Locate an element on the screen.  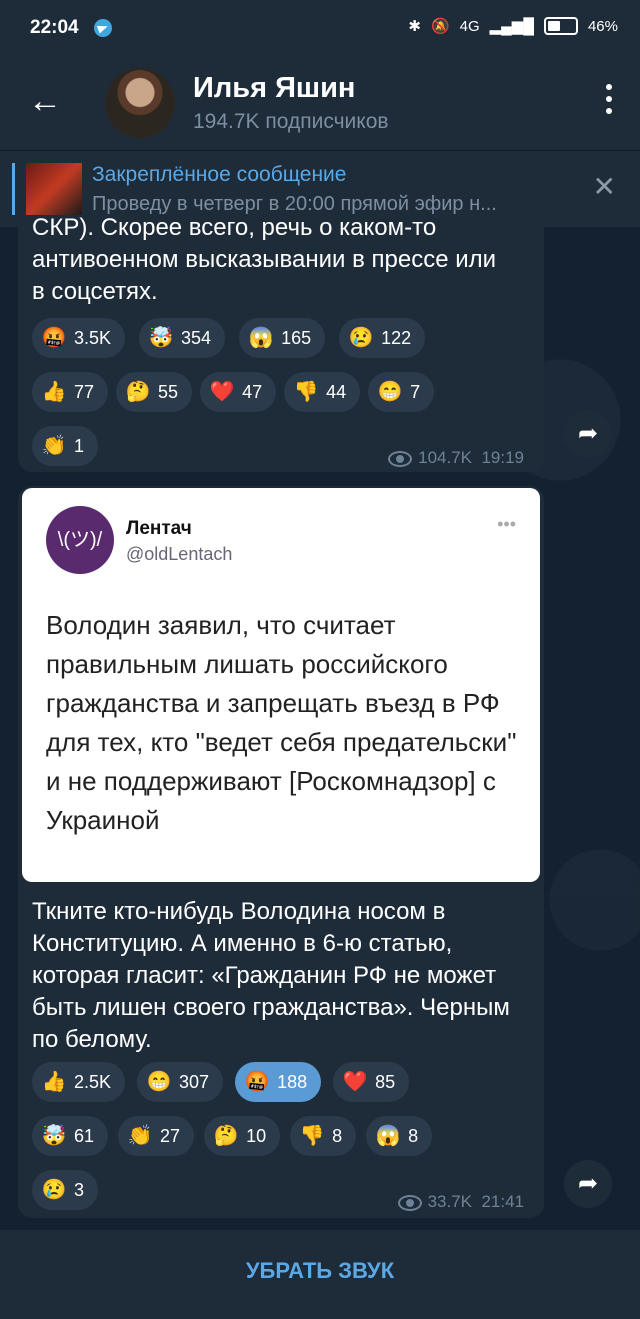
signal-icon: ▂▄▆█ is located at coordinates (511, 26).